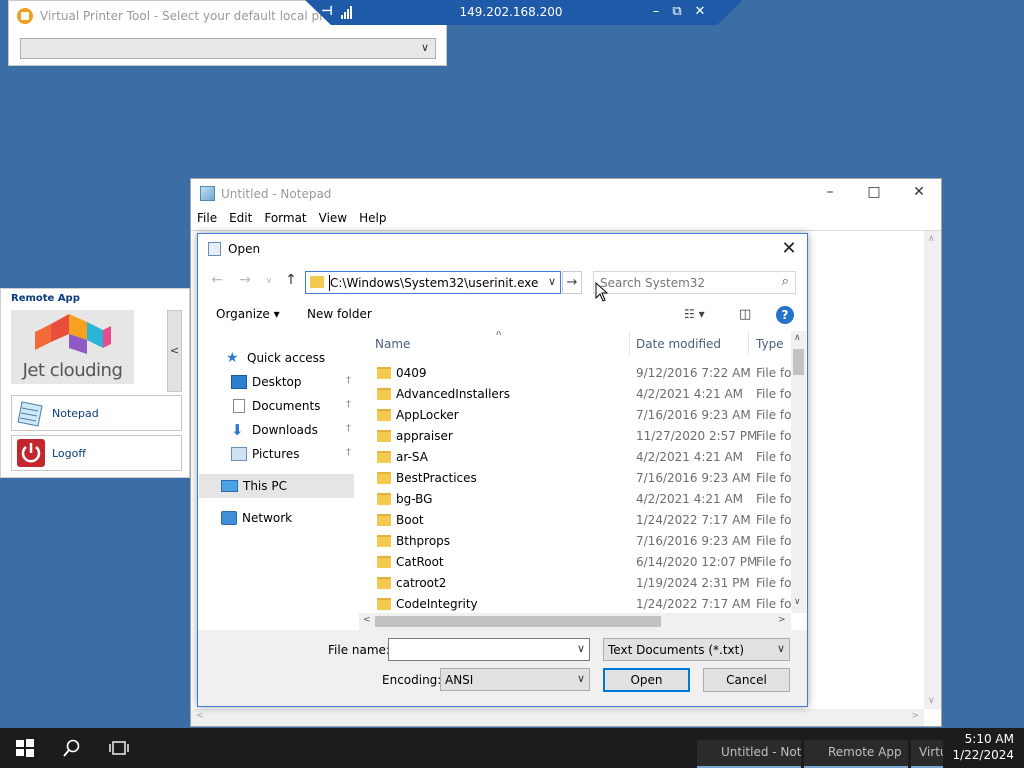  What do you see at coordinates (96, 453) in the screenshot?
I see `logoff-app-button: Logoff` at bounding box center [96, 453].